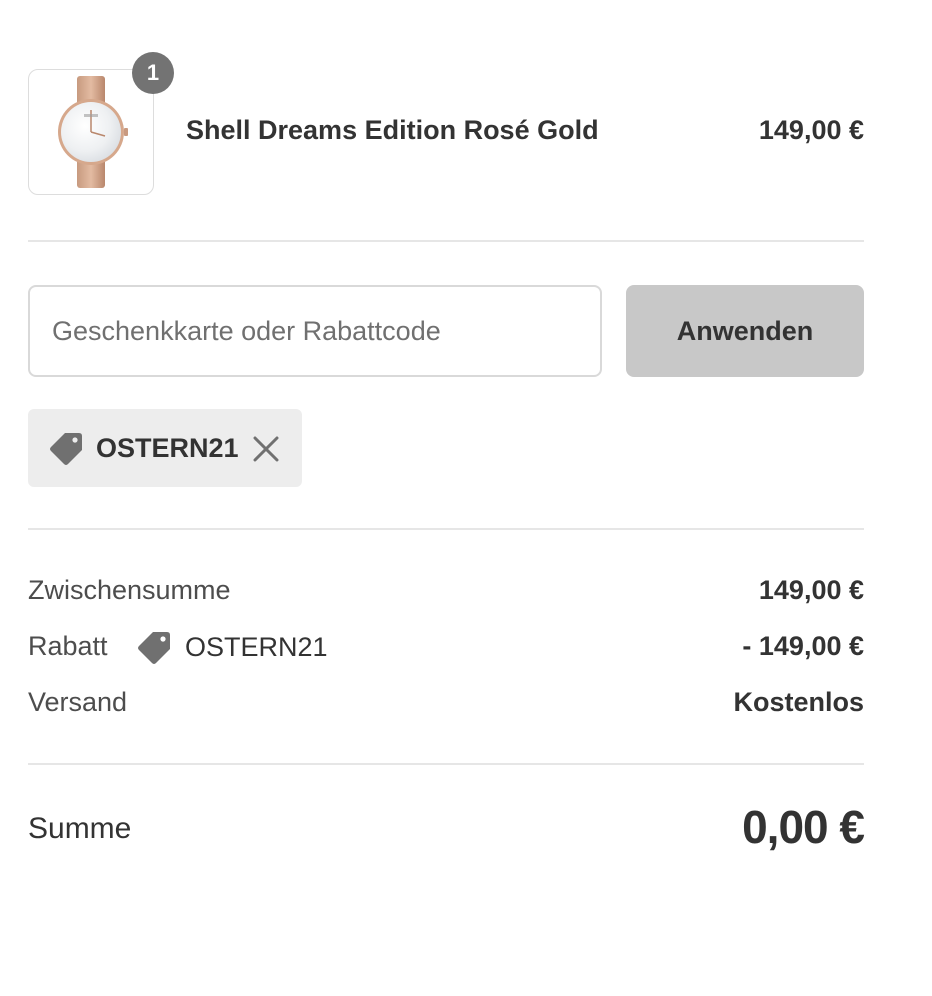 The width and height of the screenshot is (932, 996). Describe the element at coordinates (392, 130) in the screenshot. I see `product-title: Shell Dreams Edition Rosé Gold` at that location.